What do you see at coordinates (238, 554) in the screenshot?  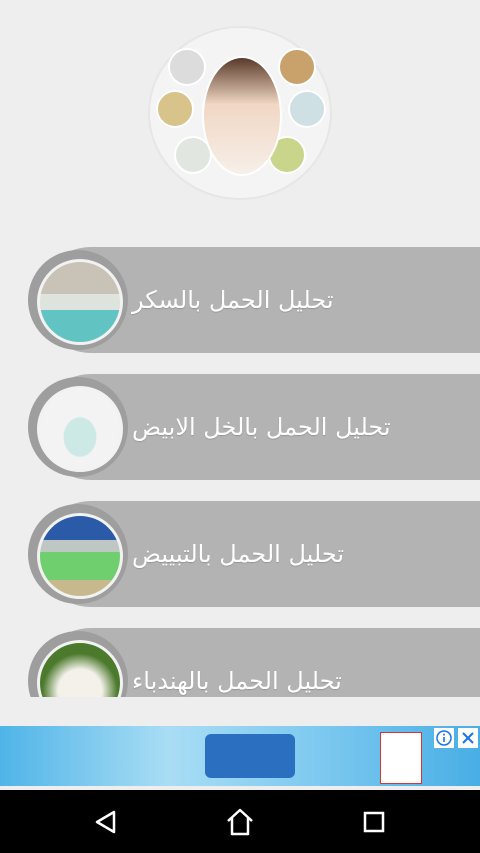 I see `item-label: تحليل الحمل بالتبييض` at bounding box center [238, 554].